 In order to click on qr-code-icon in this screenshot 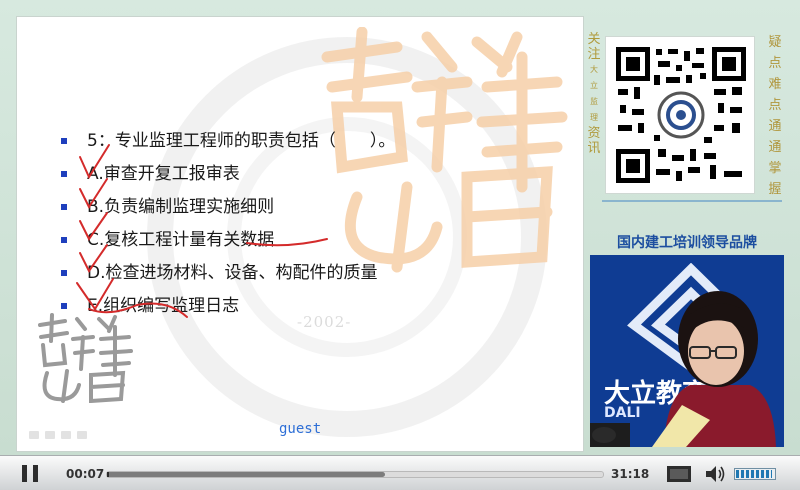, I will do `click(681, 115)`.